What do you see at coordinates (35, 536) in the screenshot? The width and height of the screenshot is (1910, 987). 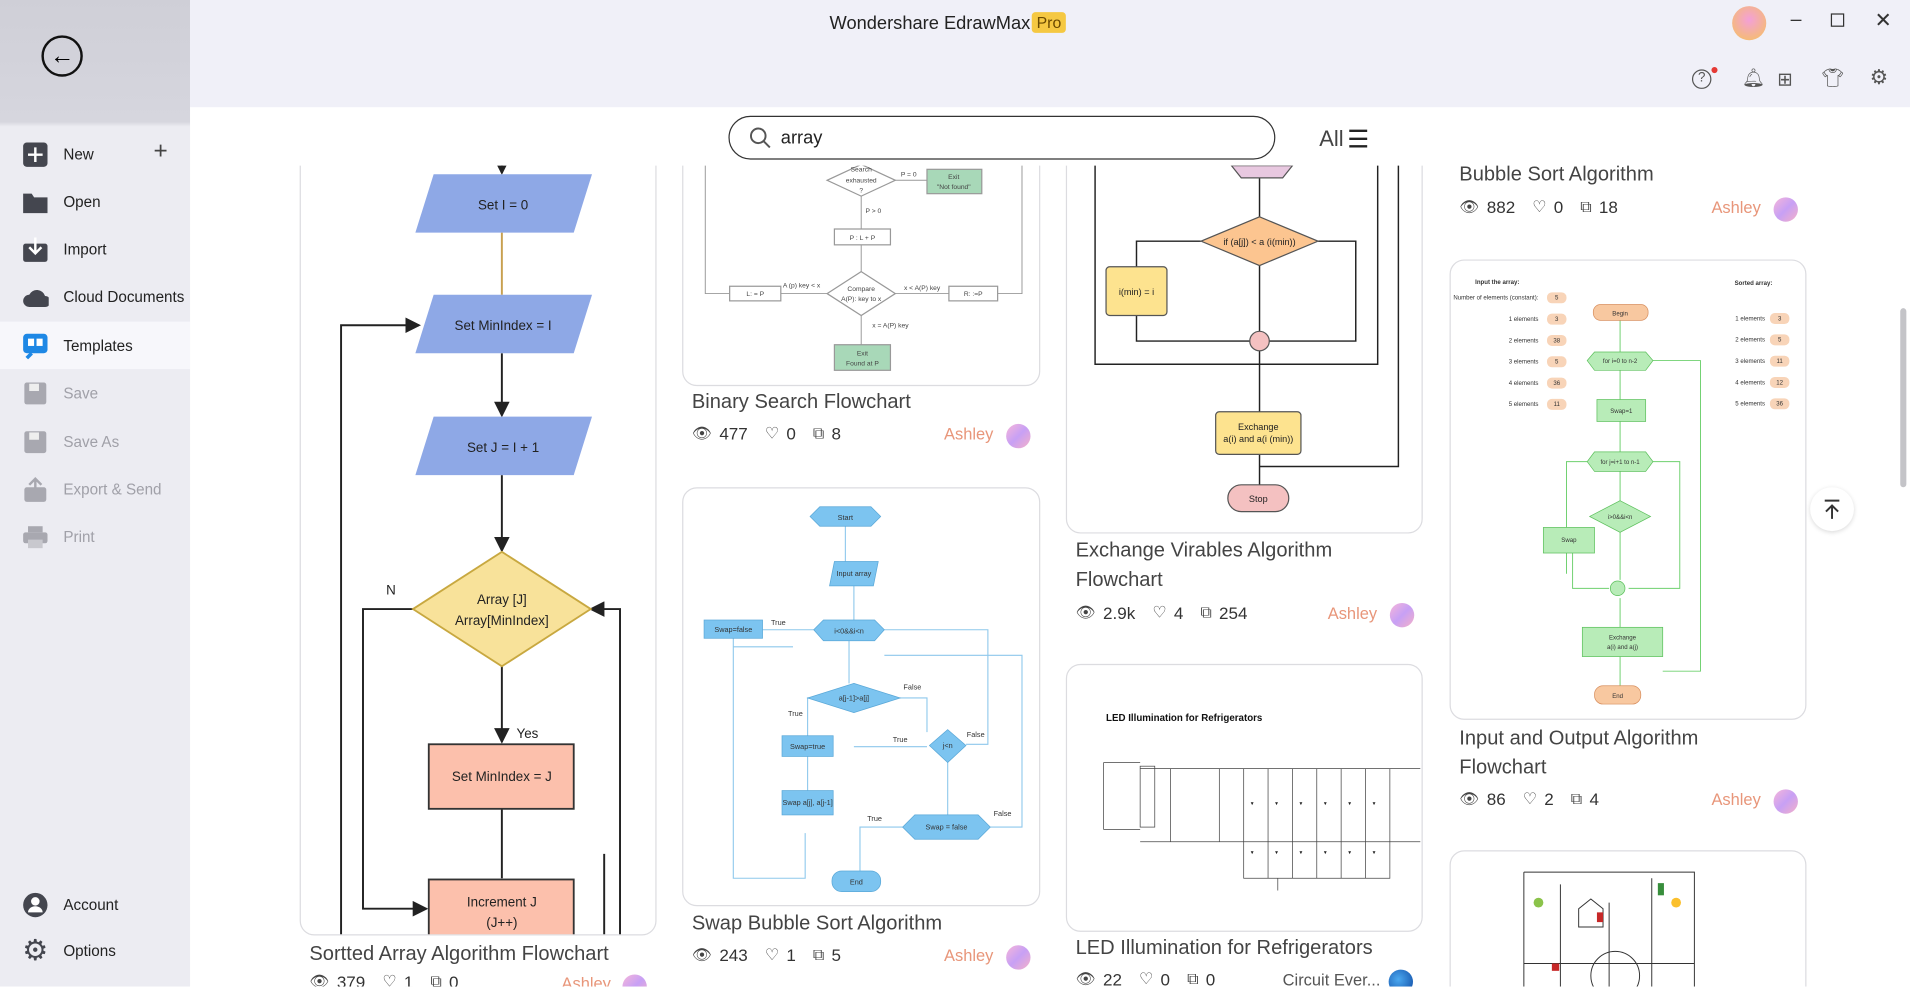 I see `print-icon` at bounding box center [35, 536].